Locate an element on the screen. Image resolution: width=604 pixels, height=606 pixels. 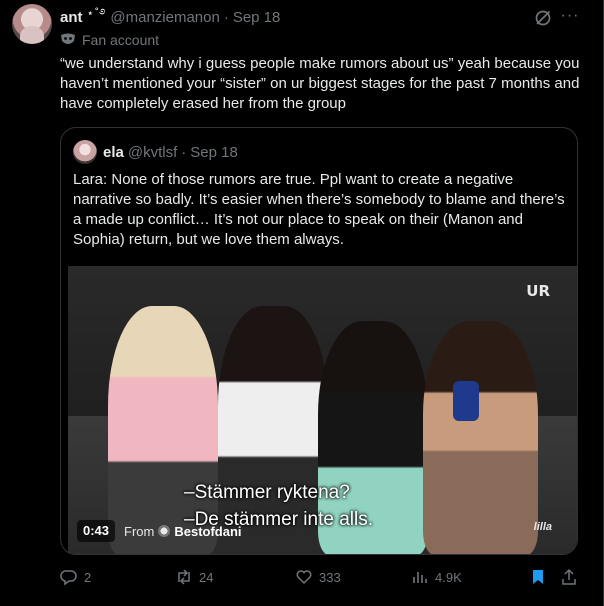
video-subtitle-line-2: –De stämmer inte alls. is located at coordinates (279, 519).